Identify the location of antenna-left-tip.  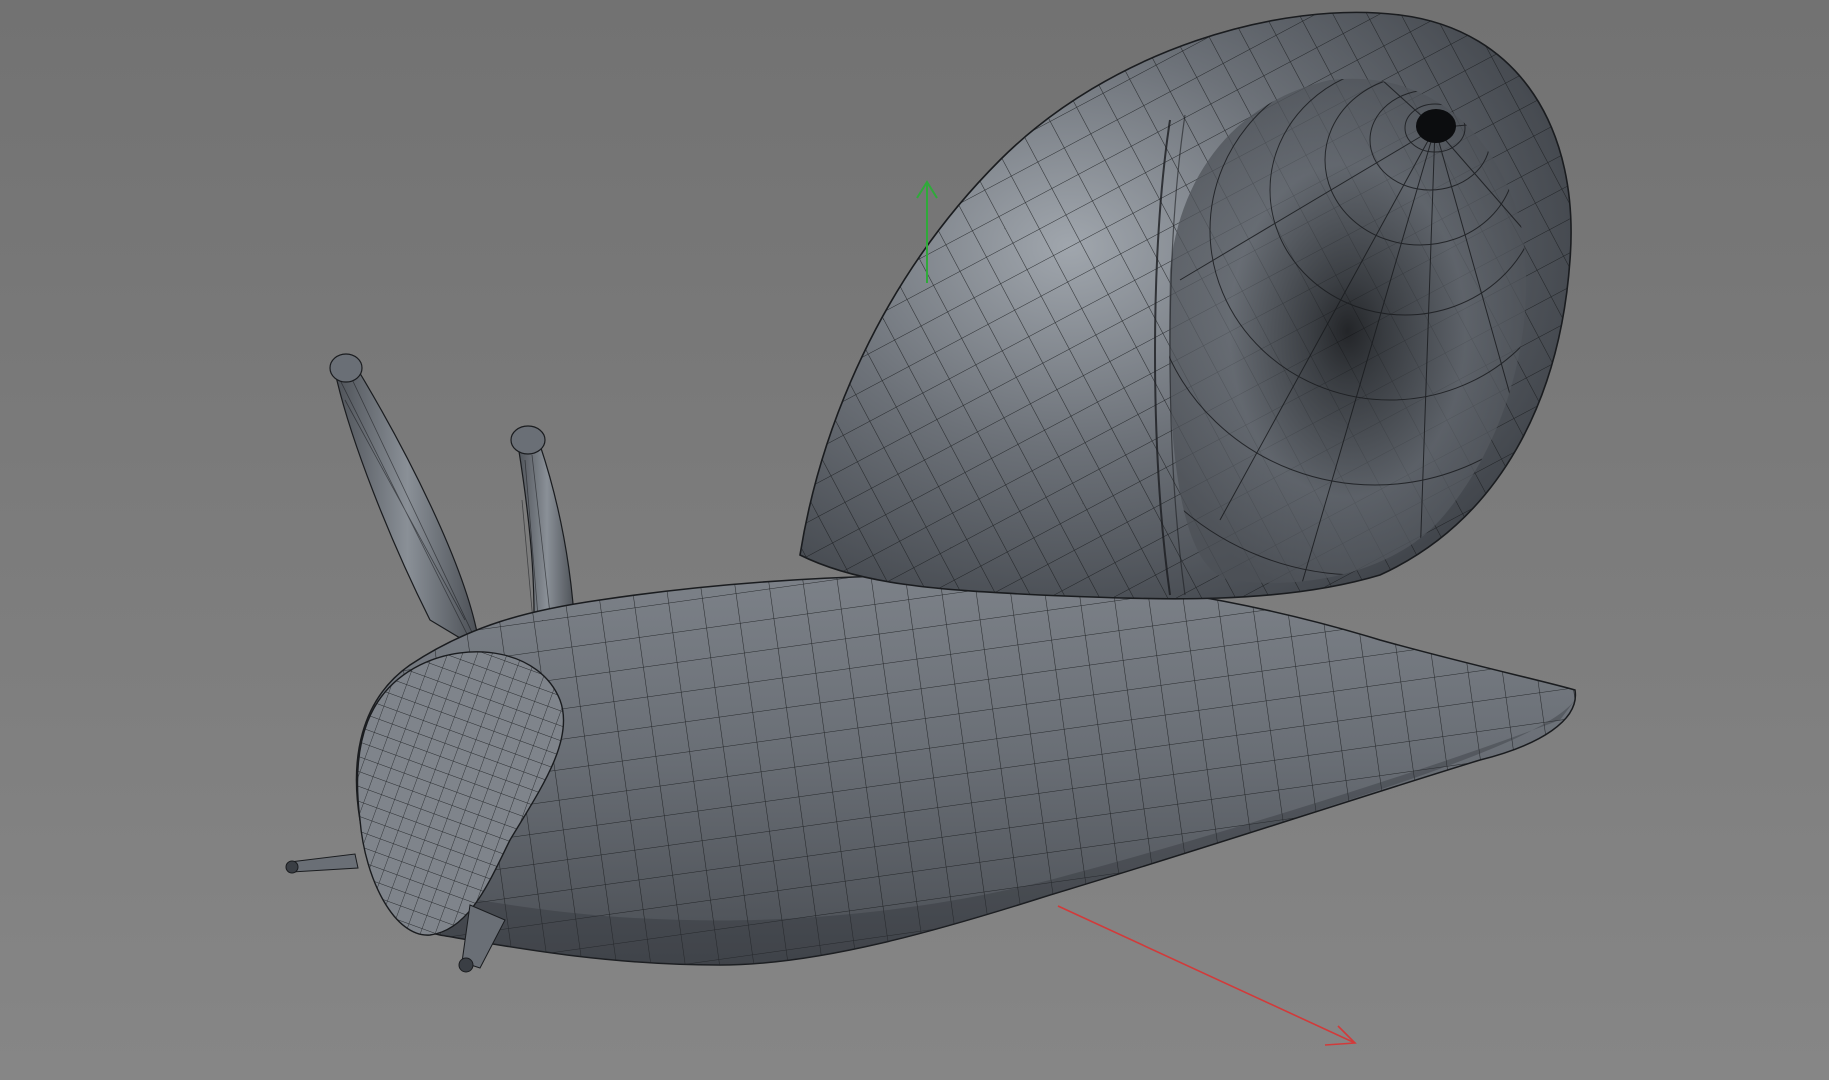
(346, 368).